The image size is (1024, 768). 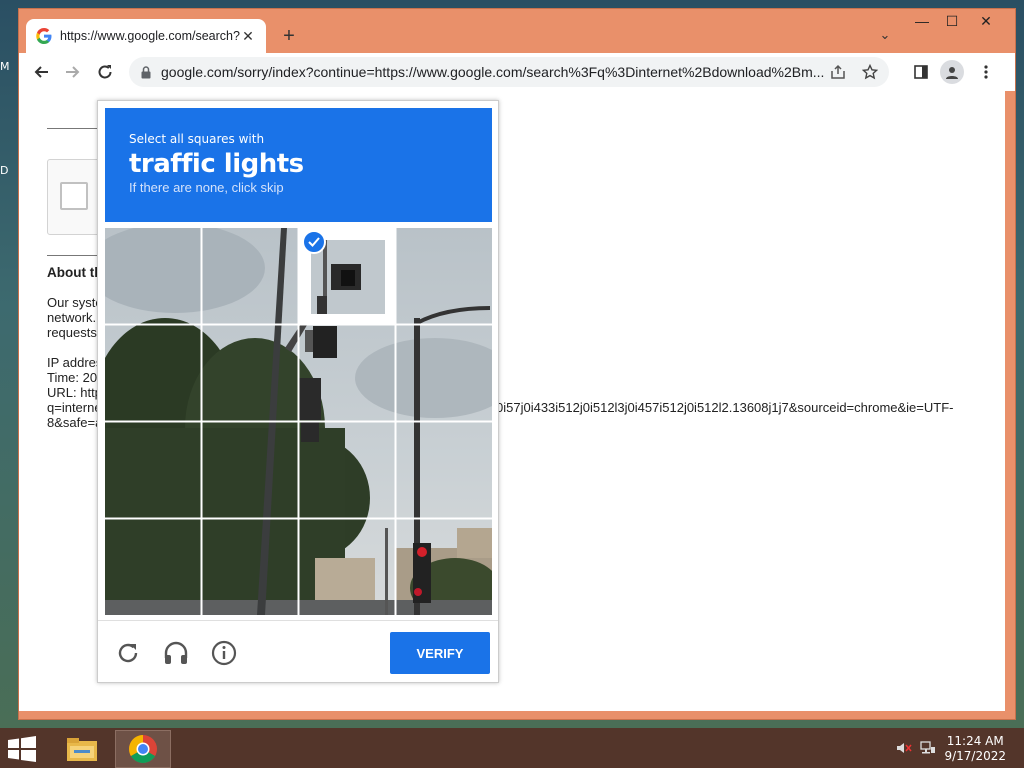 What do you see at coordinates (143, 749) in the screenshot?
I see `chrome-taskbar-icon` at bounding box center [143, 749].